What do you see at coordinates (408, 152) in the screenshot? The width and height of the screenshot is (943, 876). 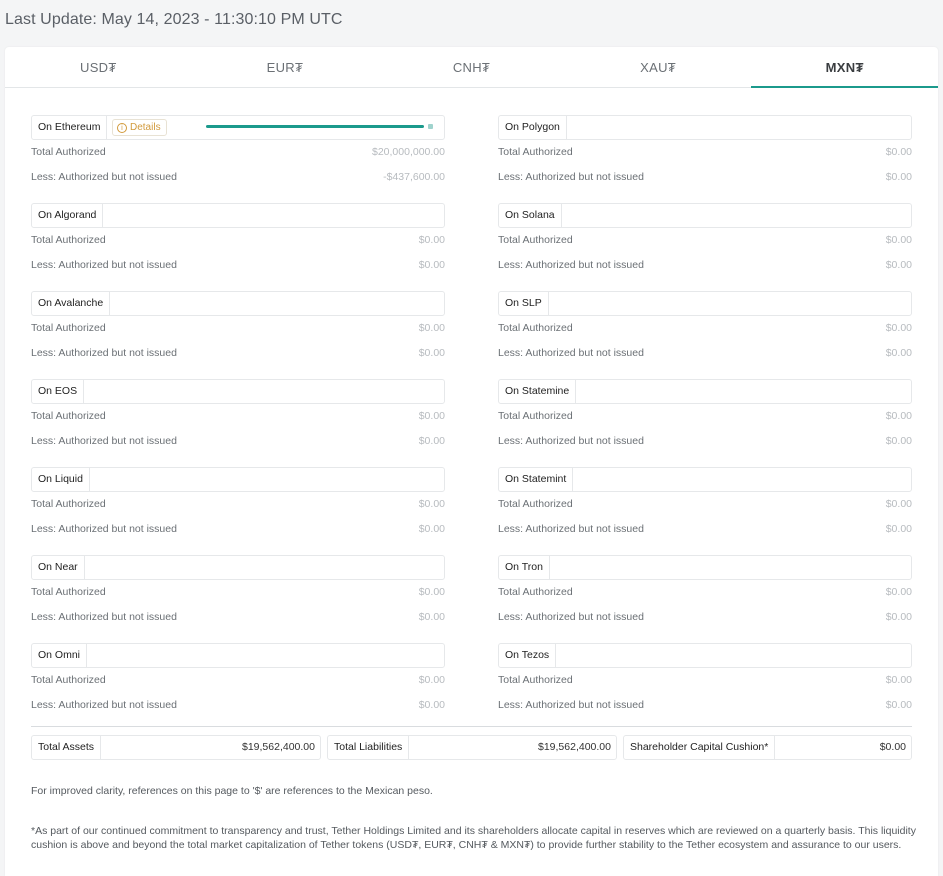 I see `total-authorized-value: $20,000,000.00` at bounding box center [408, 152].